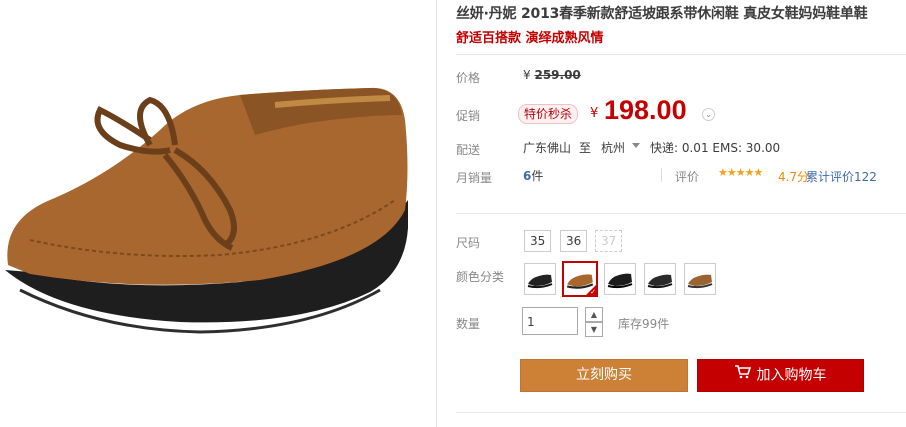 Image resolution: width=906 pixels, height=427 pixels. What do you see at coordinates (661, 175) in the screenshot?
I see `vertical-divider` at bounding box center [661, 175].